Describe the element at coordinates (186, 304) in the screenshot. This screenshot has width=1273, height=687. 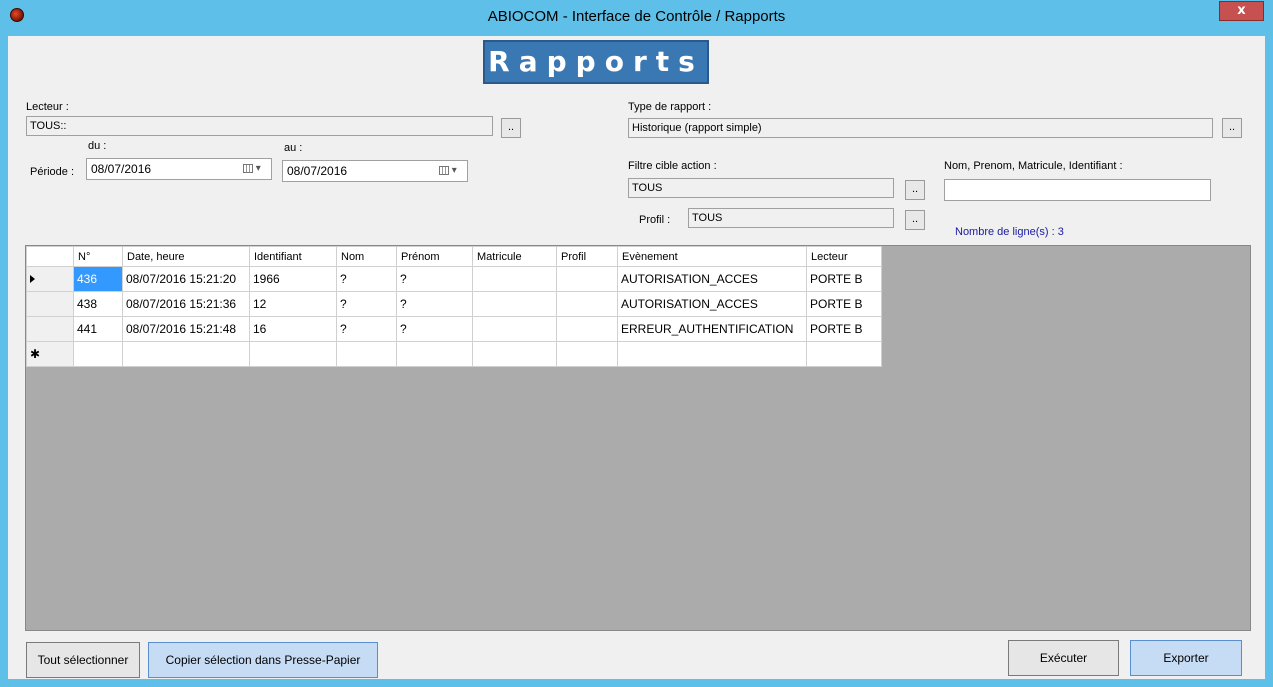
I see `table-cell: 08/07/2016 15:21:36` at that location.